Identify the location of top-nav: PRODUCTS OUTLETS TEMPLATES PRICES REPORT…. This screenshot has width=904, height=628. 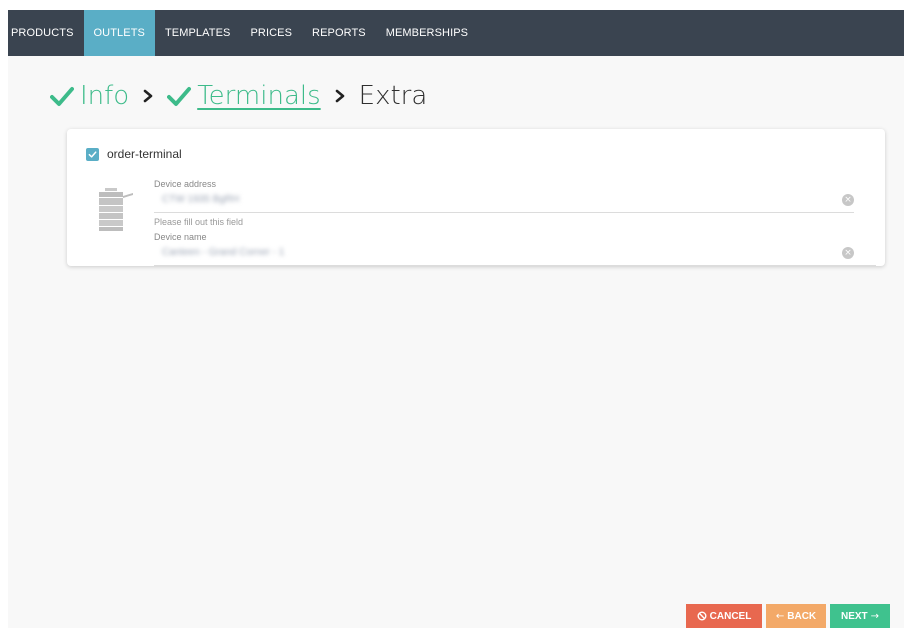
(456, 33).